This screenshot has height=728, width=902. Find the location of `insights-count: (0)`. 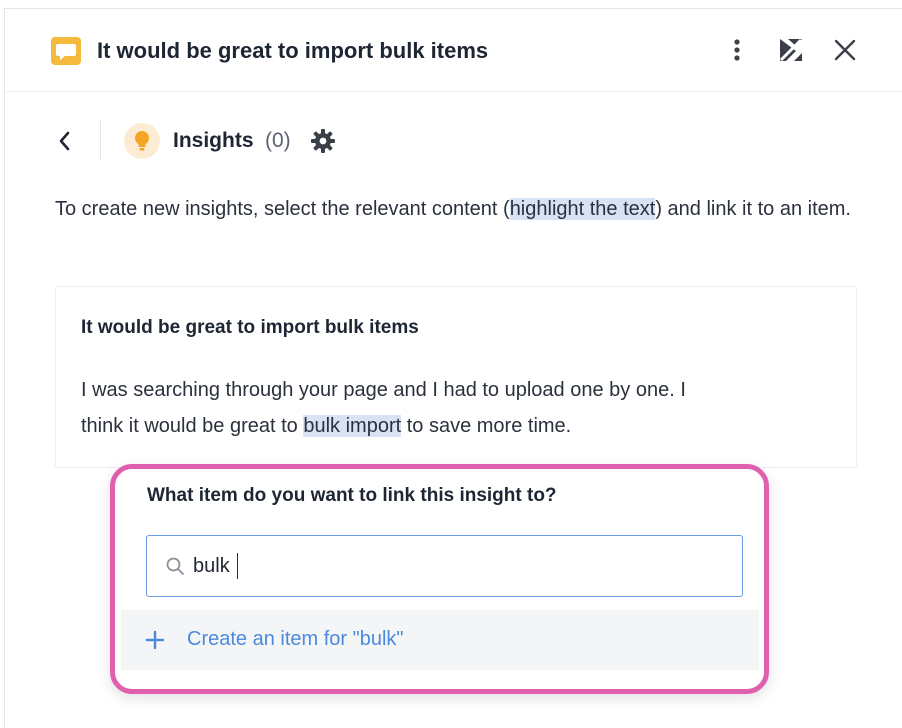

insights-count: (0) is located at coordinates (278, 140).